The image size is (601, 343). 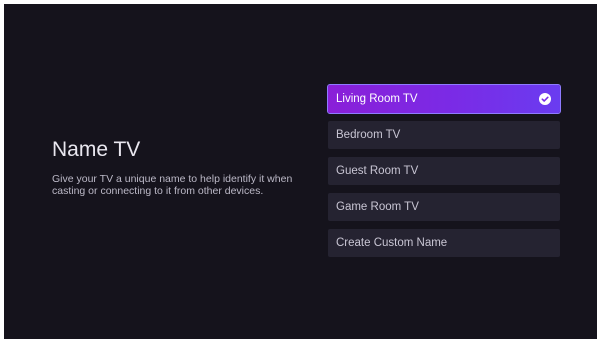 What do you see at coordinates (444, 99) in the screenshot?
I see `option-living-room-tv: Living Room TV` at bounding box center [444, 99].